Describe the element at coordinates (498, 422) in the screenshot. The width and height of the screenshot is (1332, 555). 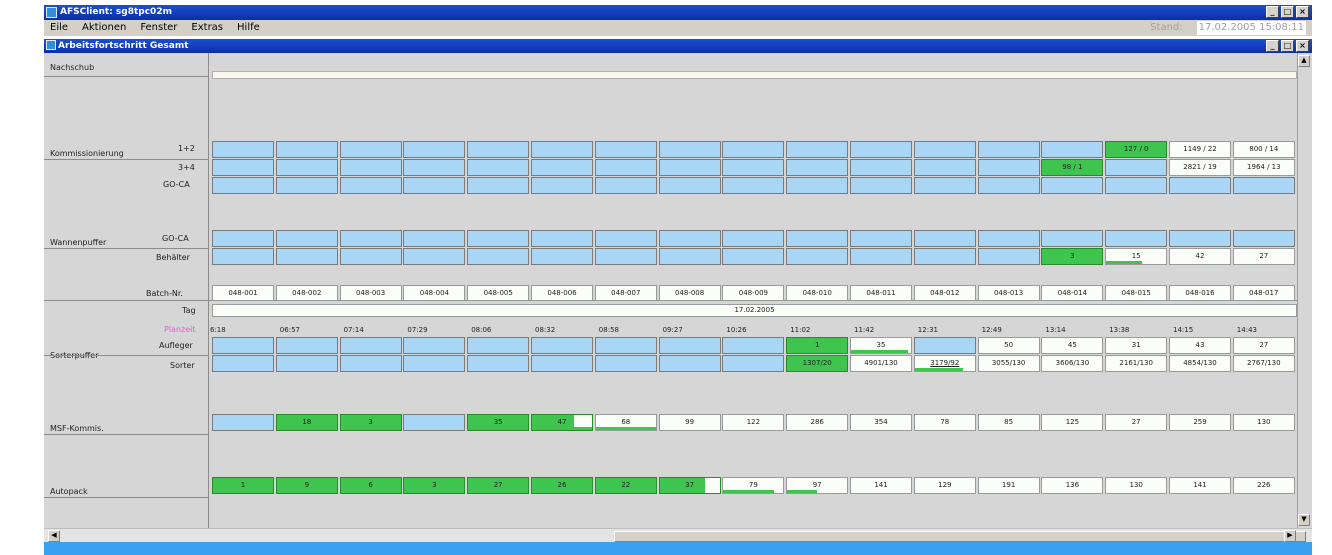
I see `msf-cell: 35` at that location.